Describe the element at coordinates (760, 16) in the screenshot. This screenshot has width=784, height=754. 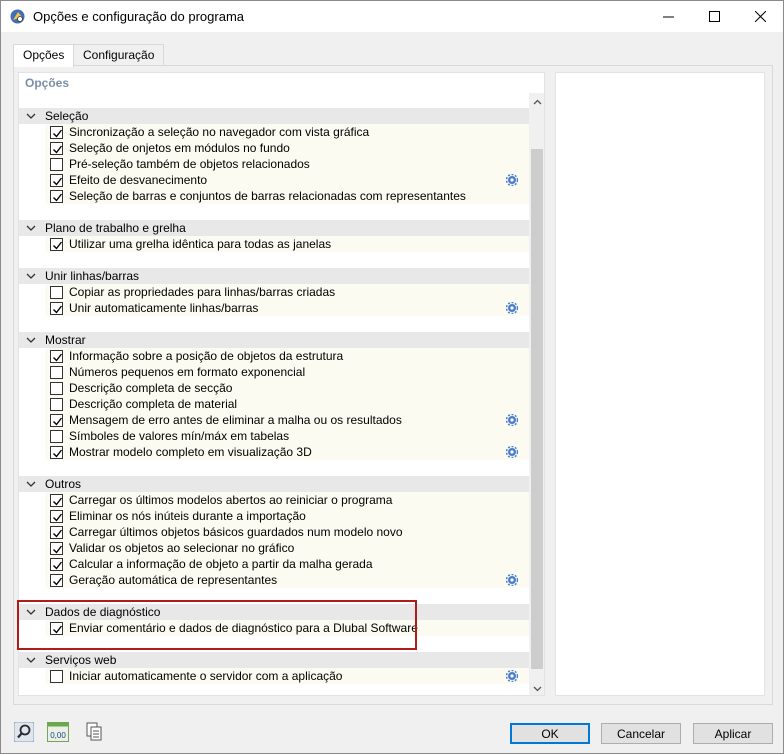
I see `close-button` at that location.